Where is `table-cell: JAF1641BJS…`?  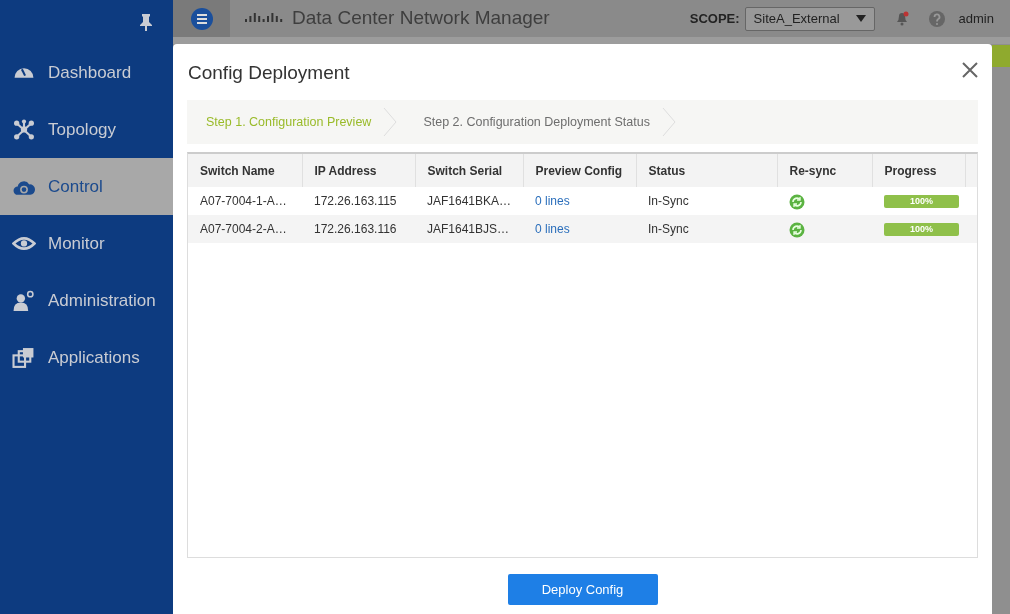 table-cell: JAF1641BJS… is located at coordinates (469, 229).